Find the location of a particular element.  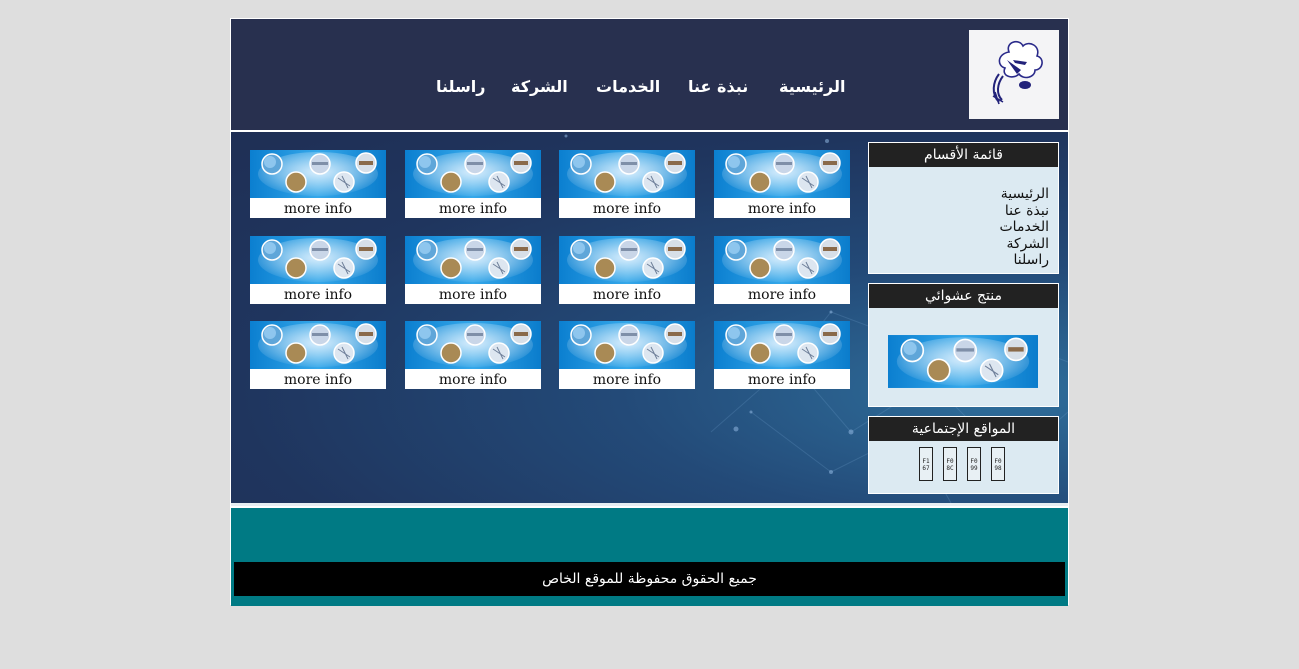

social-icon: F1 67 is located at coordinates (926, 464).